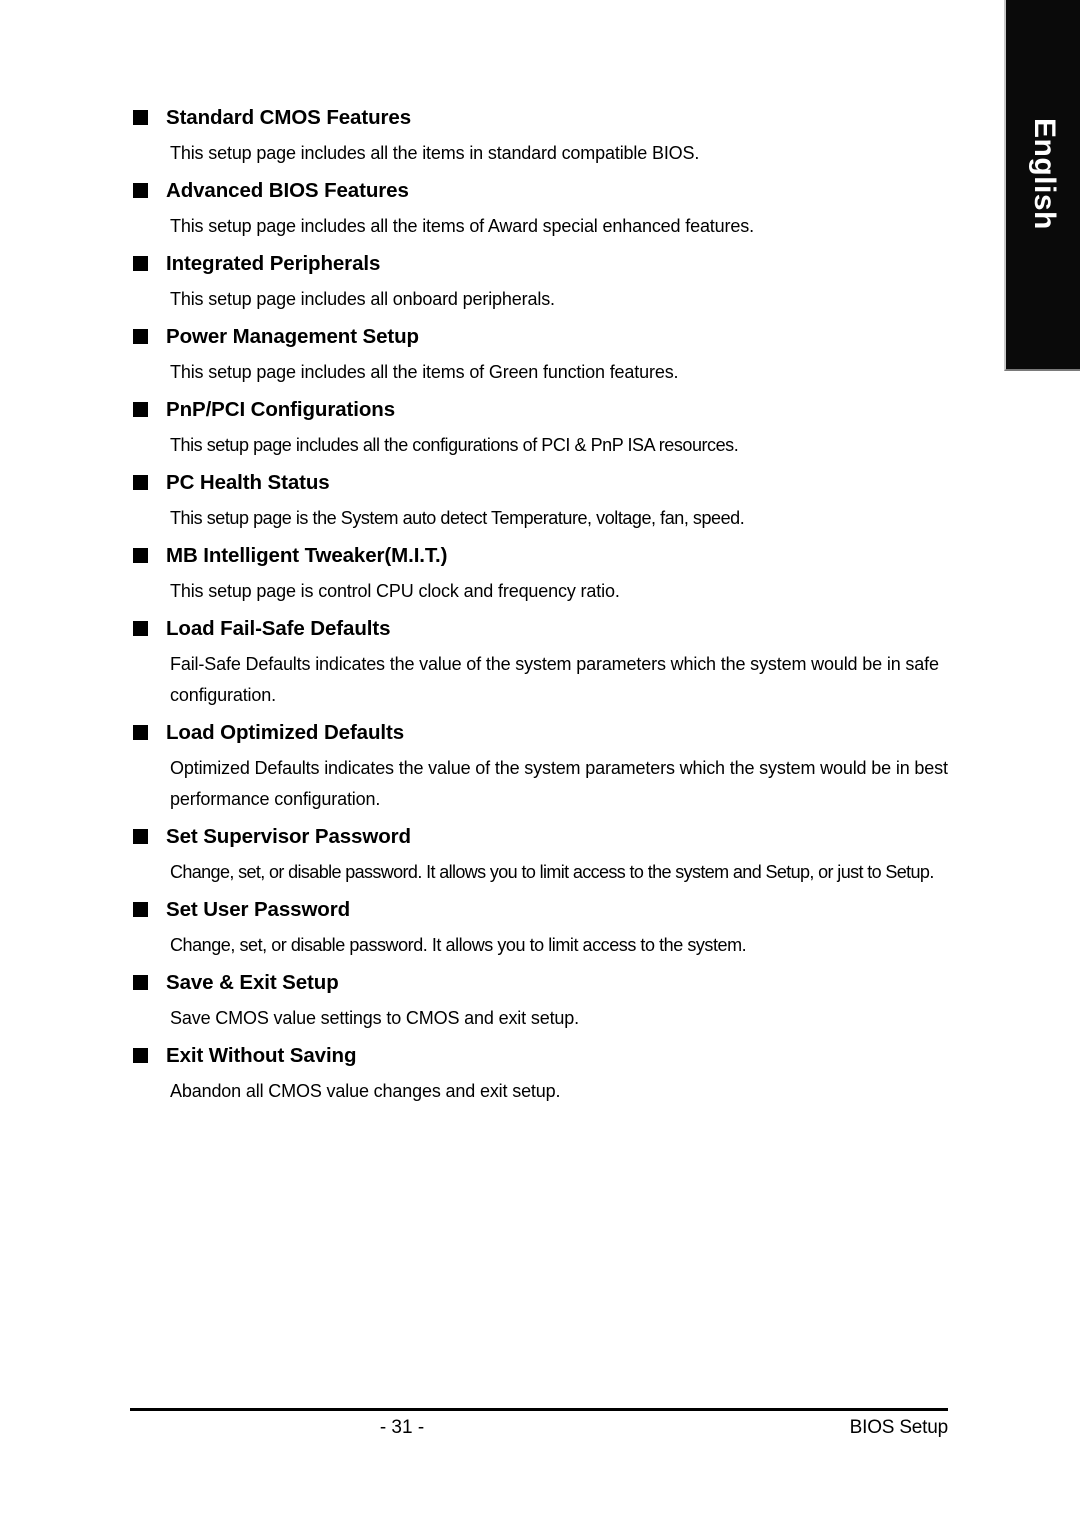  I want to click on page-footer: - 31 - BIOS Setup, so click(539, 1425).